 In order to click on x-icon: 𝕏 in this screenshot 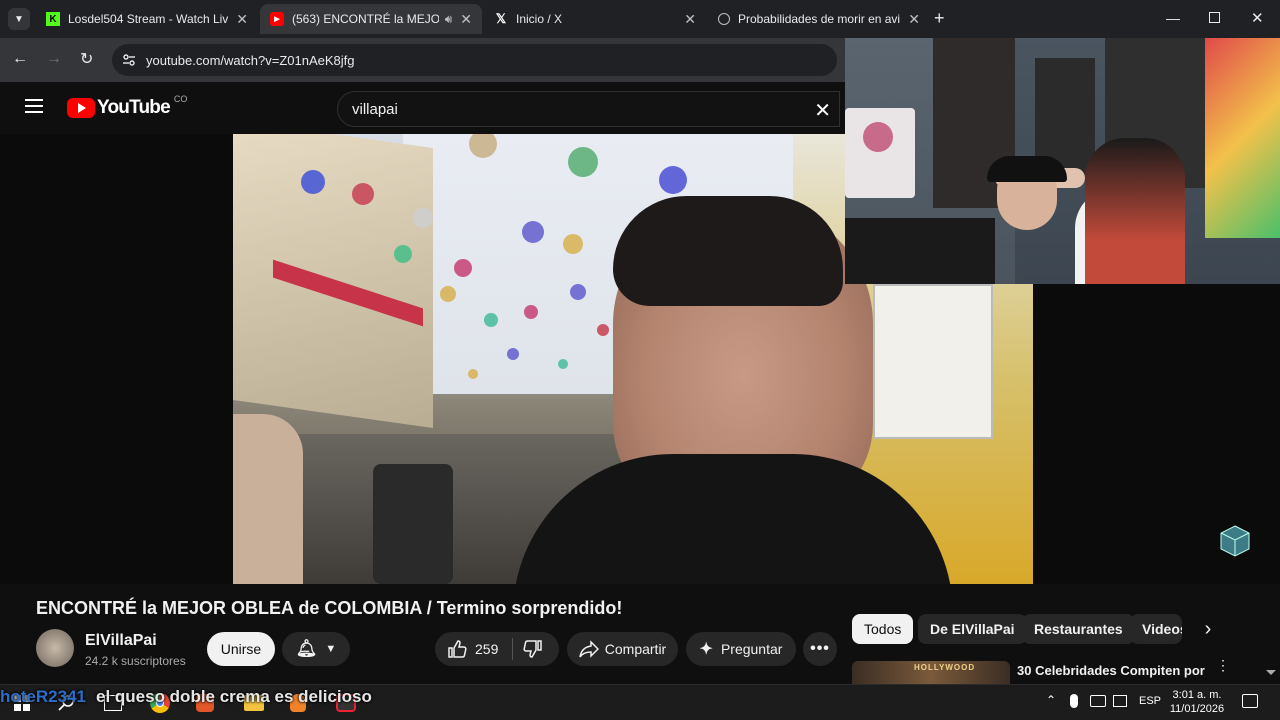, I will do `click(501, 18)`.